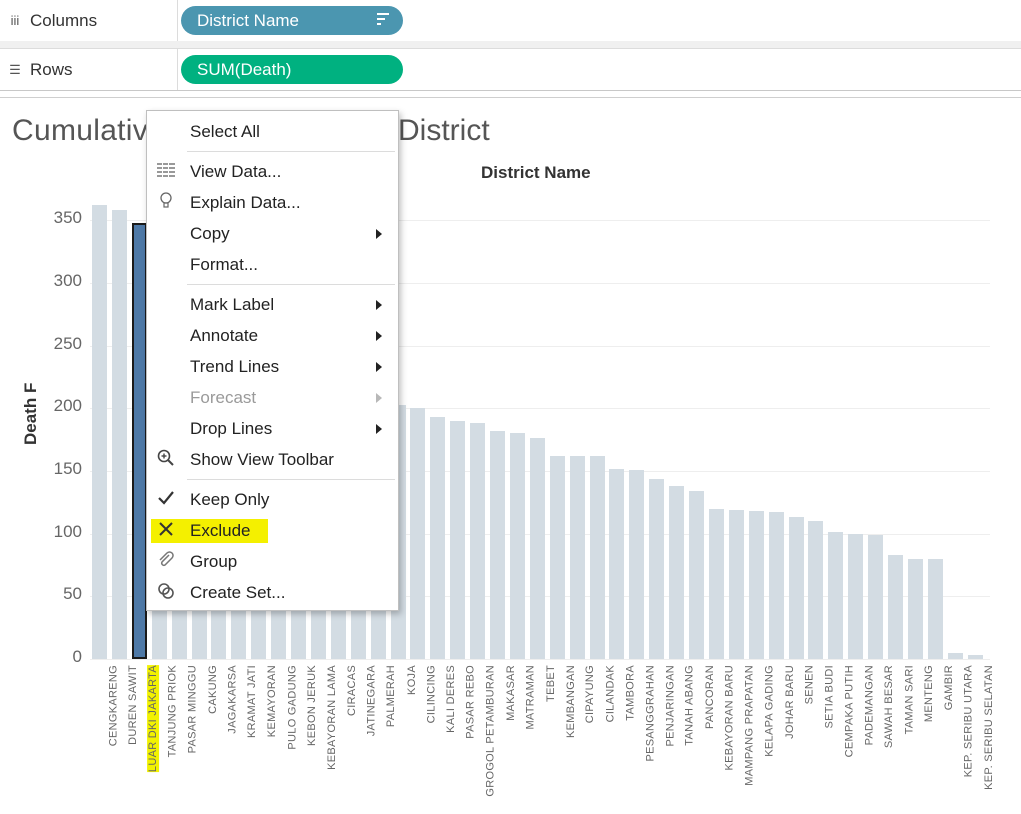 The height and width of the screenshot is (814, 1021). I want to click on x-icon, so click(166, 531).